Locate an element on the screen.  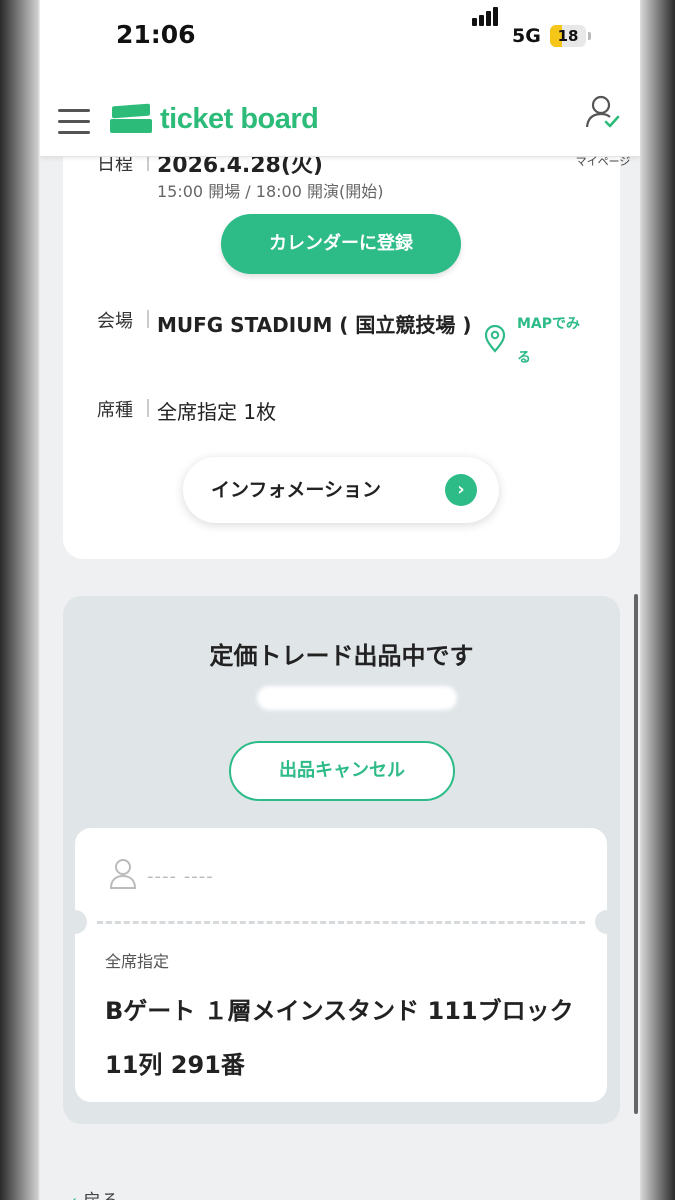
network-label: 5G is located at coordinates (526, 36).